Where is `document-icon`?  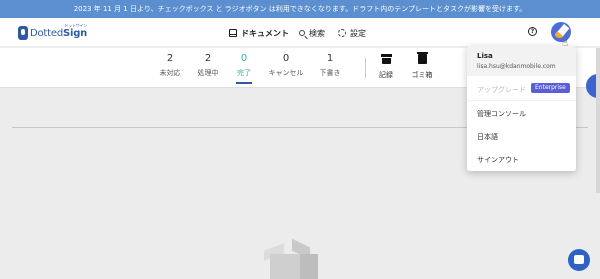
document-icon is located at coordinates (233, 33).